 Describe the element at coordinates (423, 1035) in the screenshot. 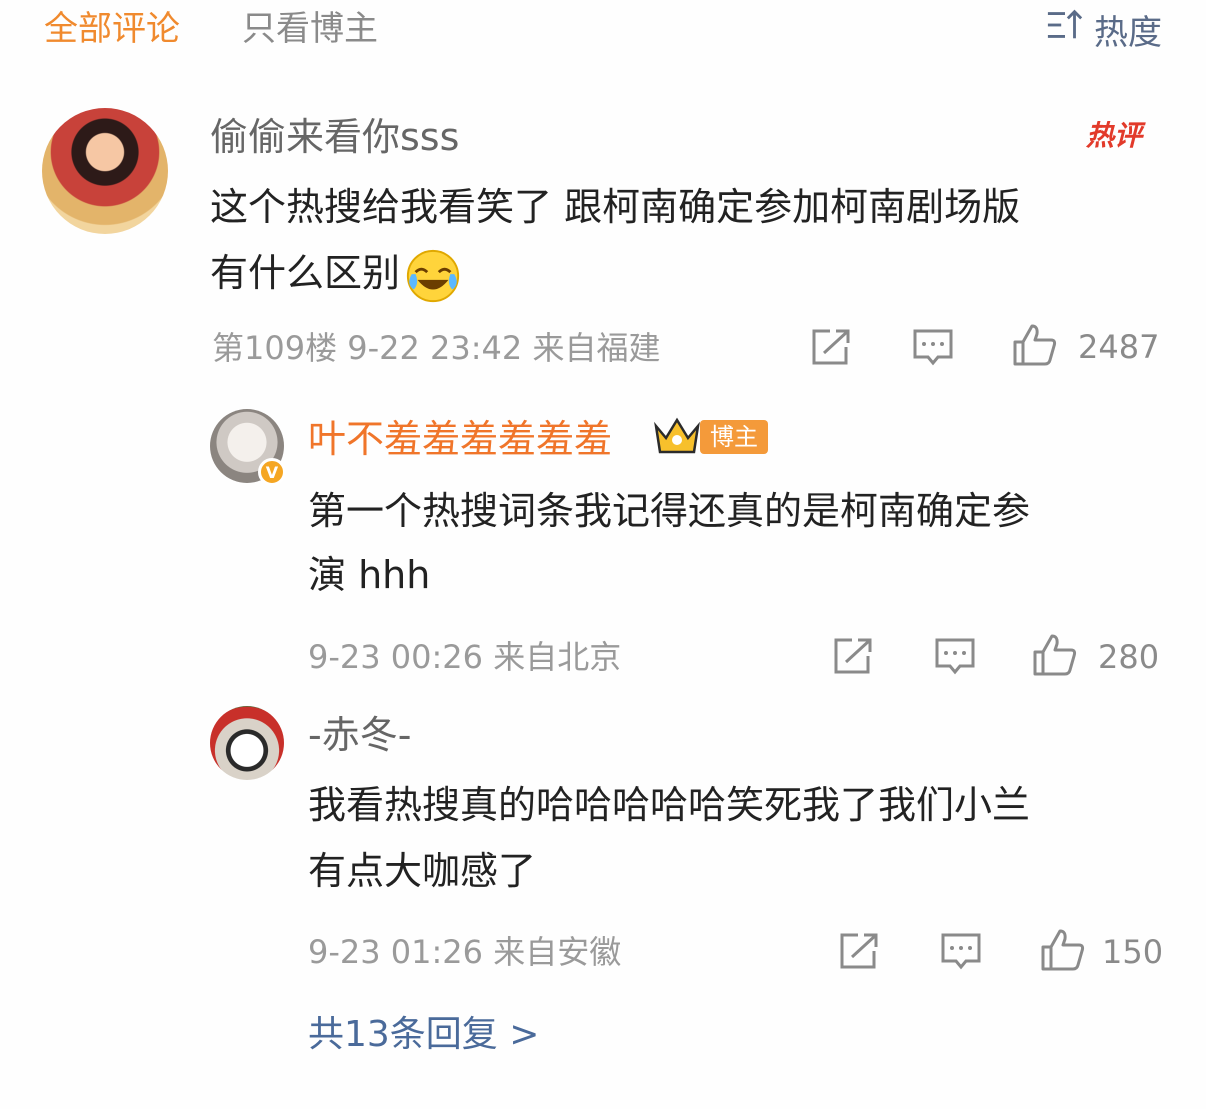

I see `more-replies-link: 共13条回复 >` at that location.